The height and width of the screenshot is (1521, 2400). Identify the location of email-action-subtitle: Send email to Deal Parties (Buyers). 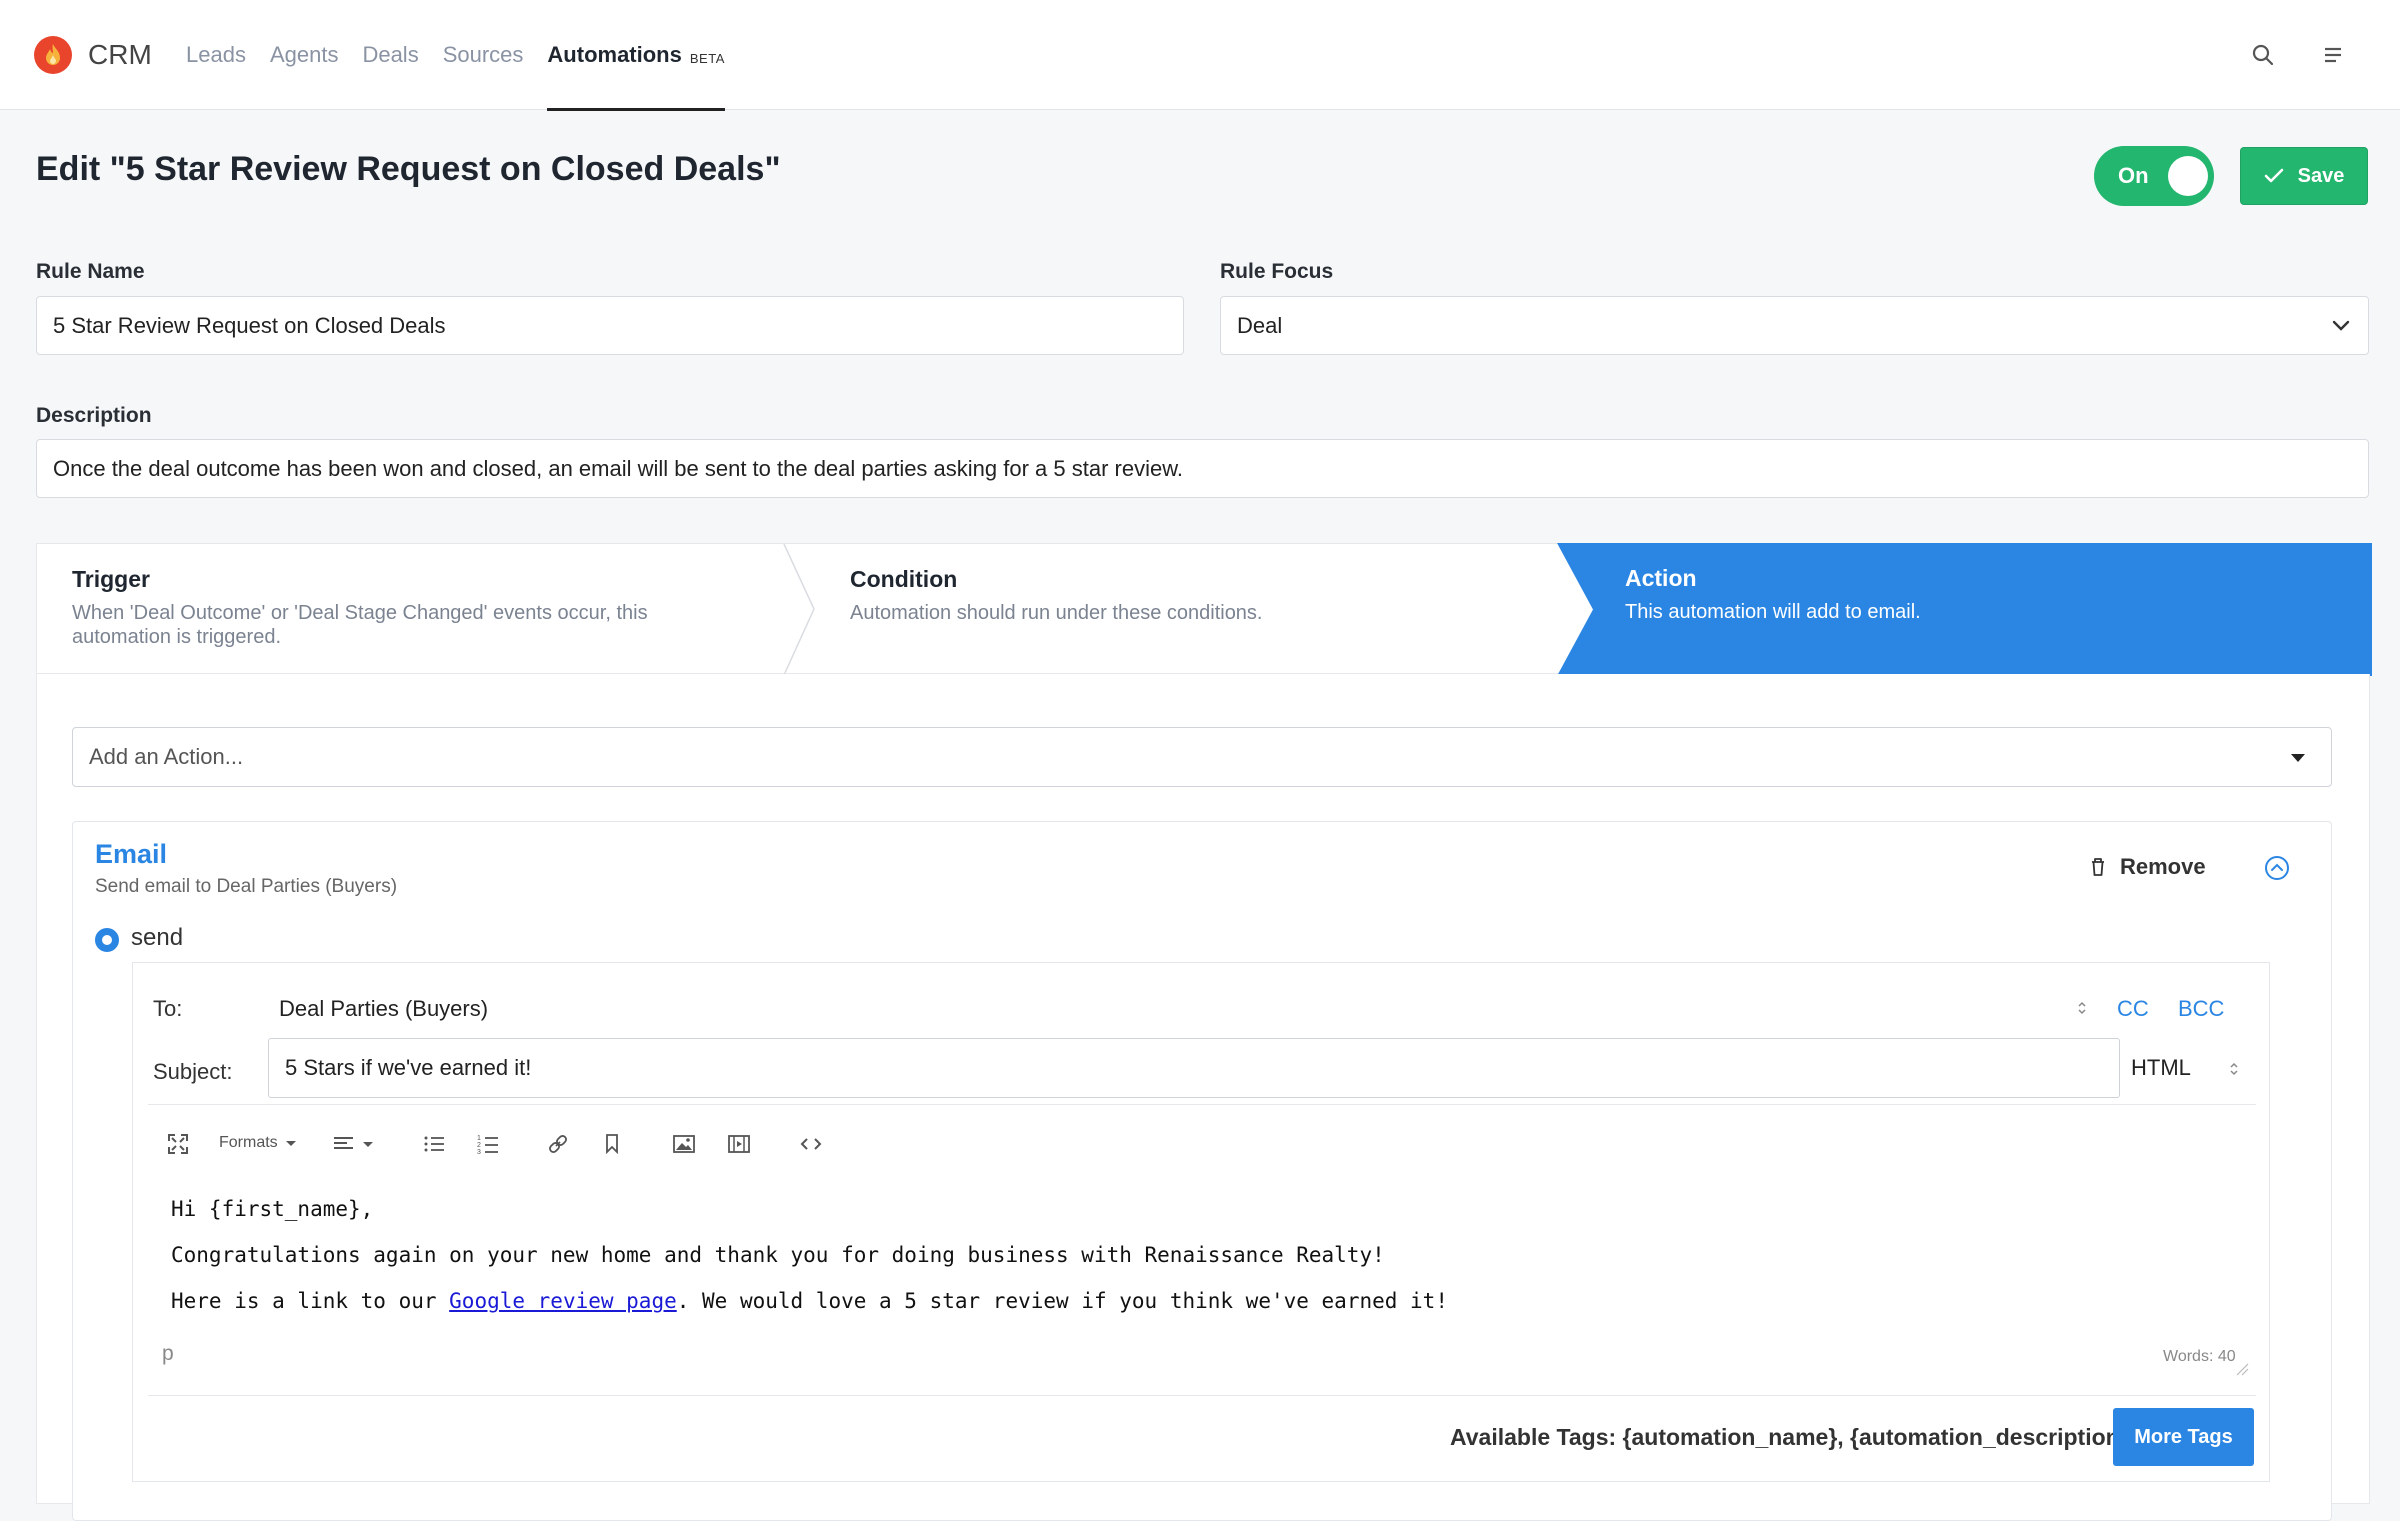
(246, 886).